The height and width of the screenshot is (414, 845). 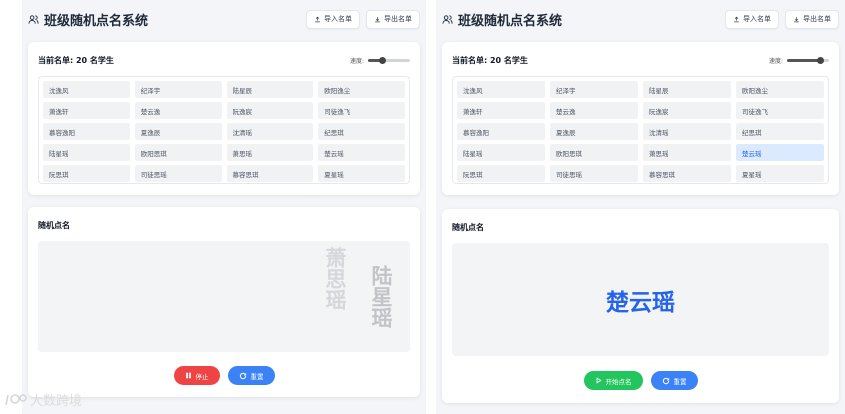 I want to click on export-label: 导出名单, so click(x=817, y=19).